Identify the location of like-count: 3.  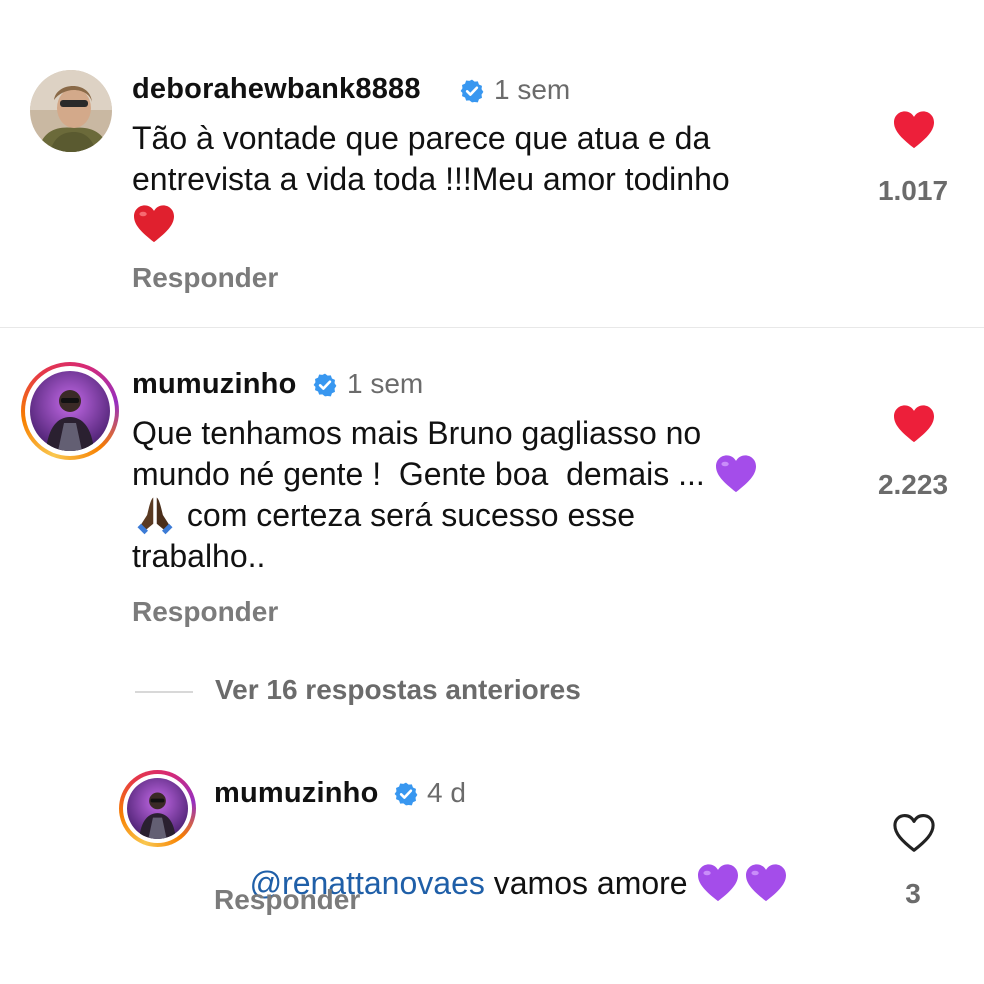
(913, 893).